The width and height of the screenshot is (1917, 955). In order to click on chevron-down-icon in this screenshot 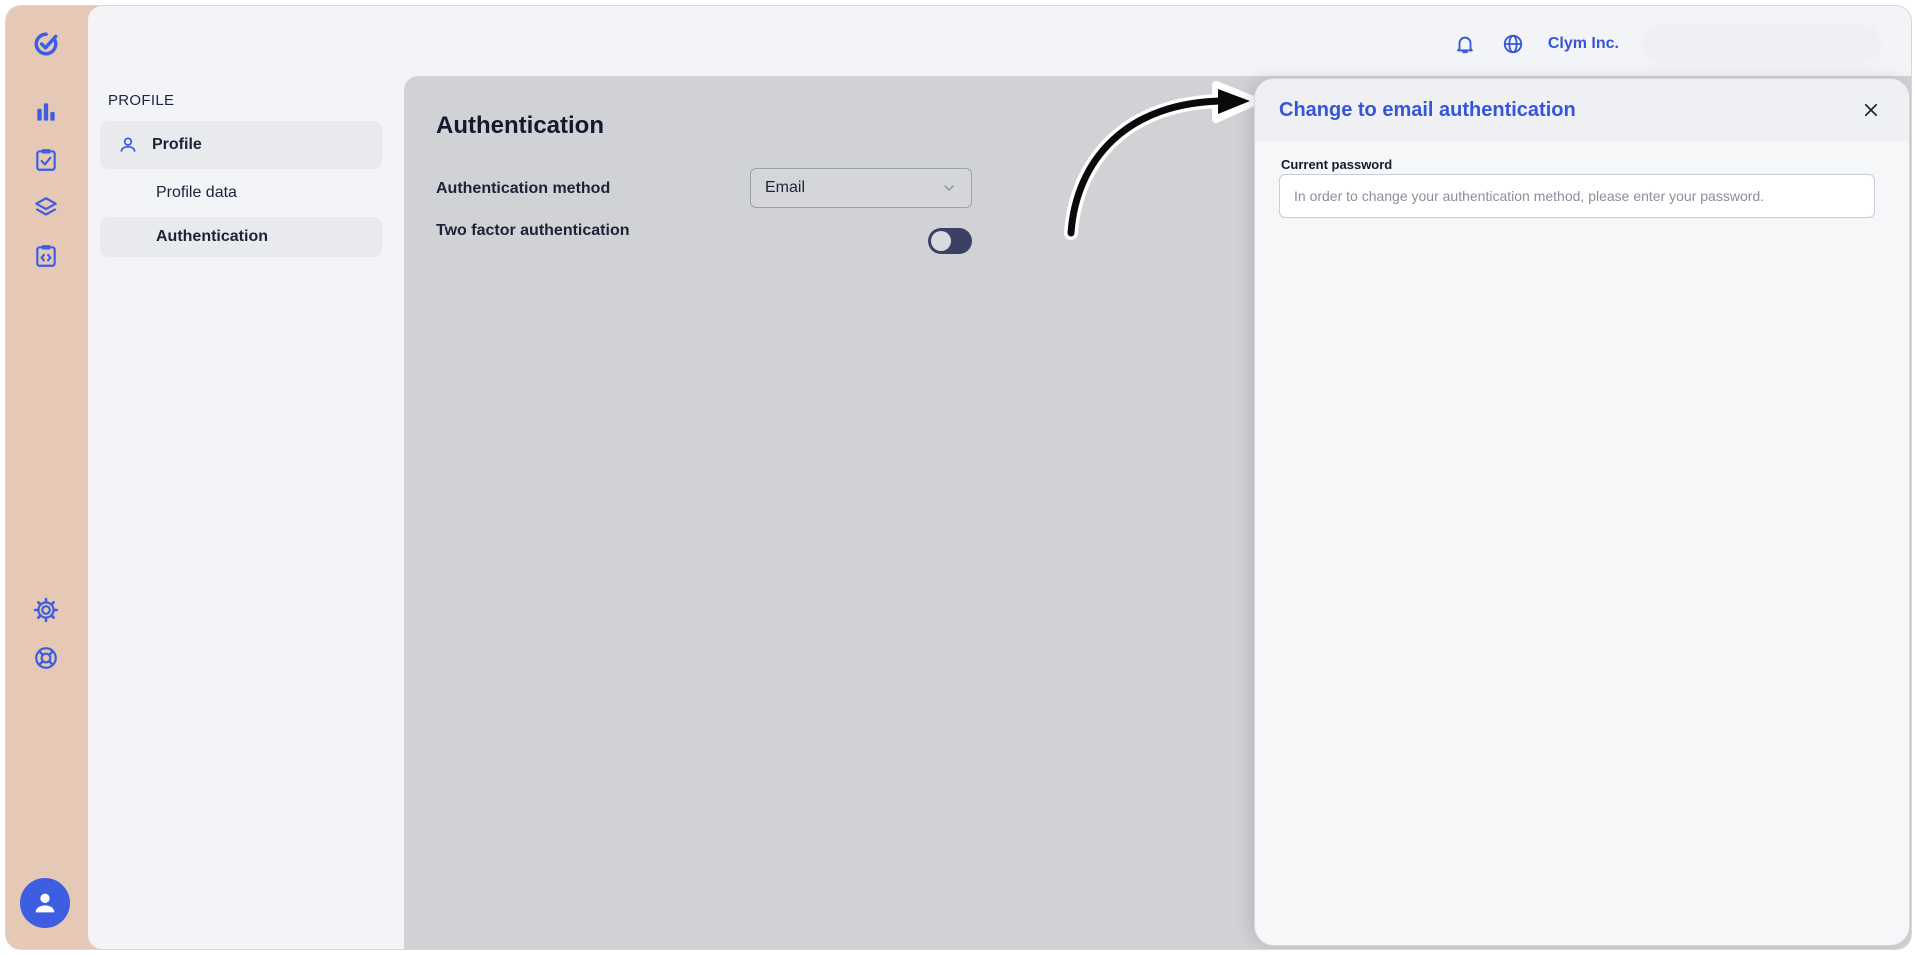, I will do `click(949, 188)`.